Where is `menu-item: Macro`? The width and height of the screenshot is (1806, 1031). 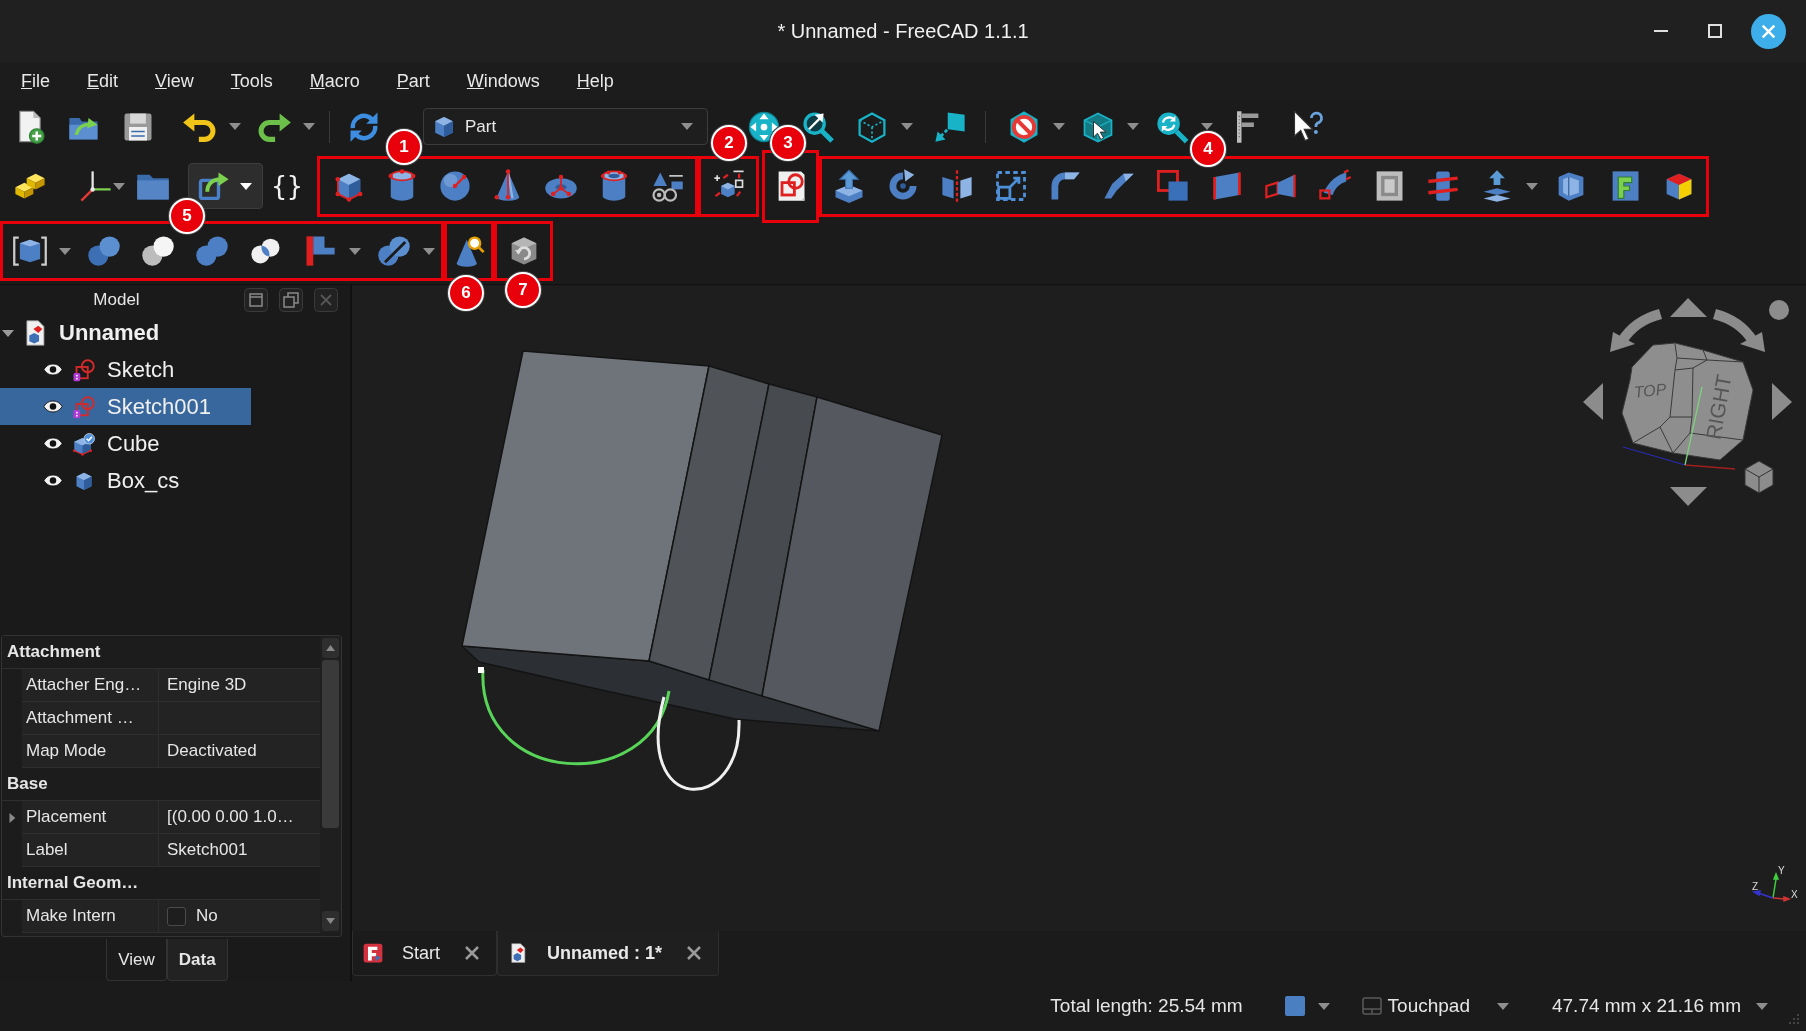 menu-item: Macro is located at coordinates (334, 81).